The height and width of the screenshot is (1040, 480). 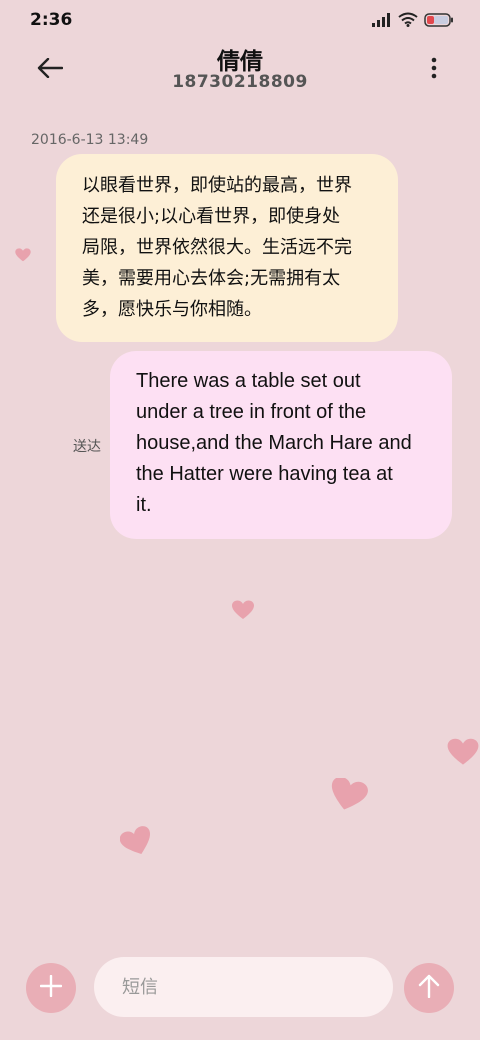 I want to click on signal-icon, so click(x=382, y=21).